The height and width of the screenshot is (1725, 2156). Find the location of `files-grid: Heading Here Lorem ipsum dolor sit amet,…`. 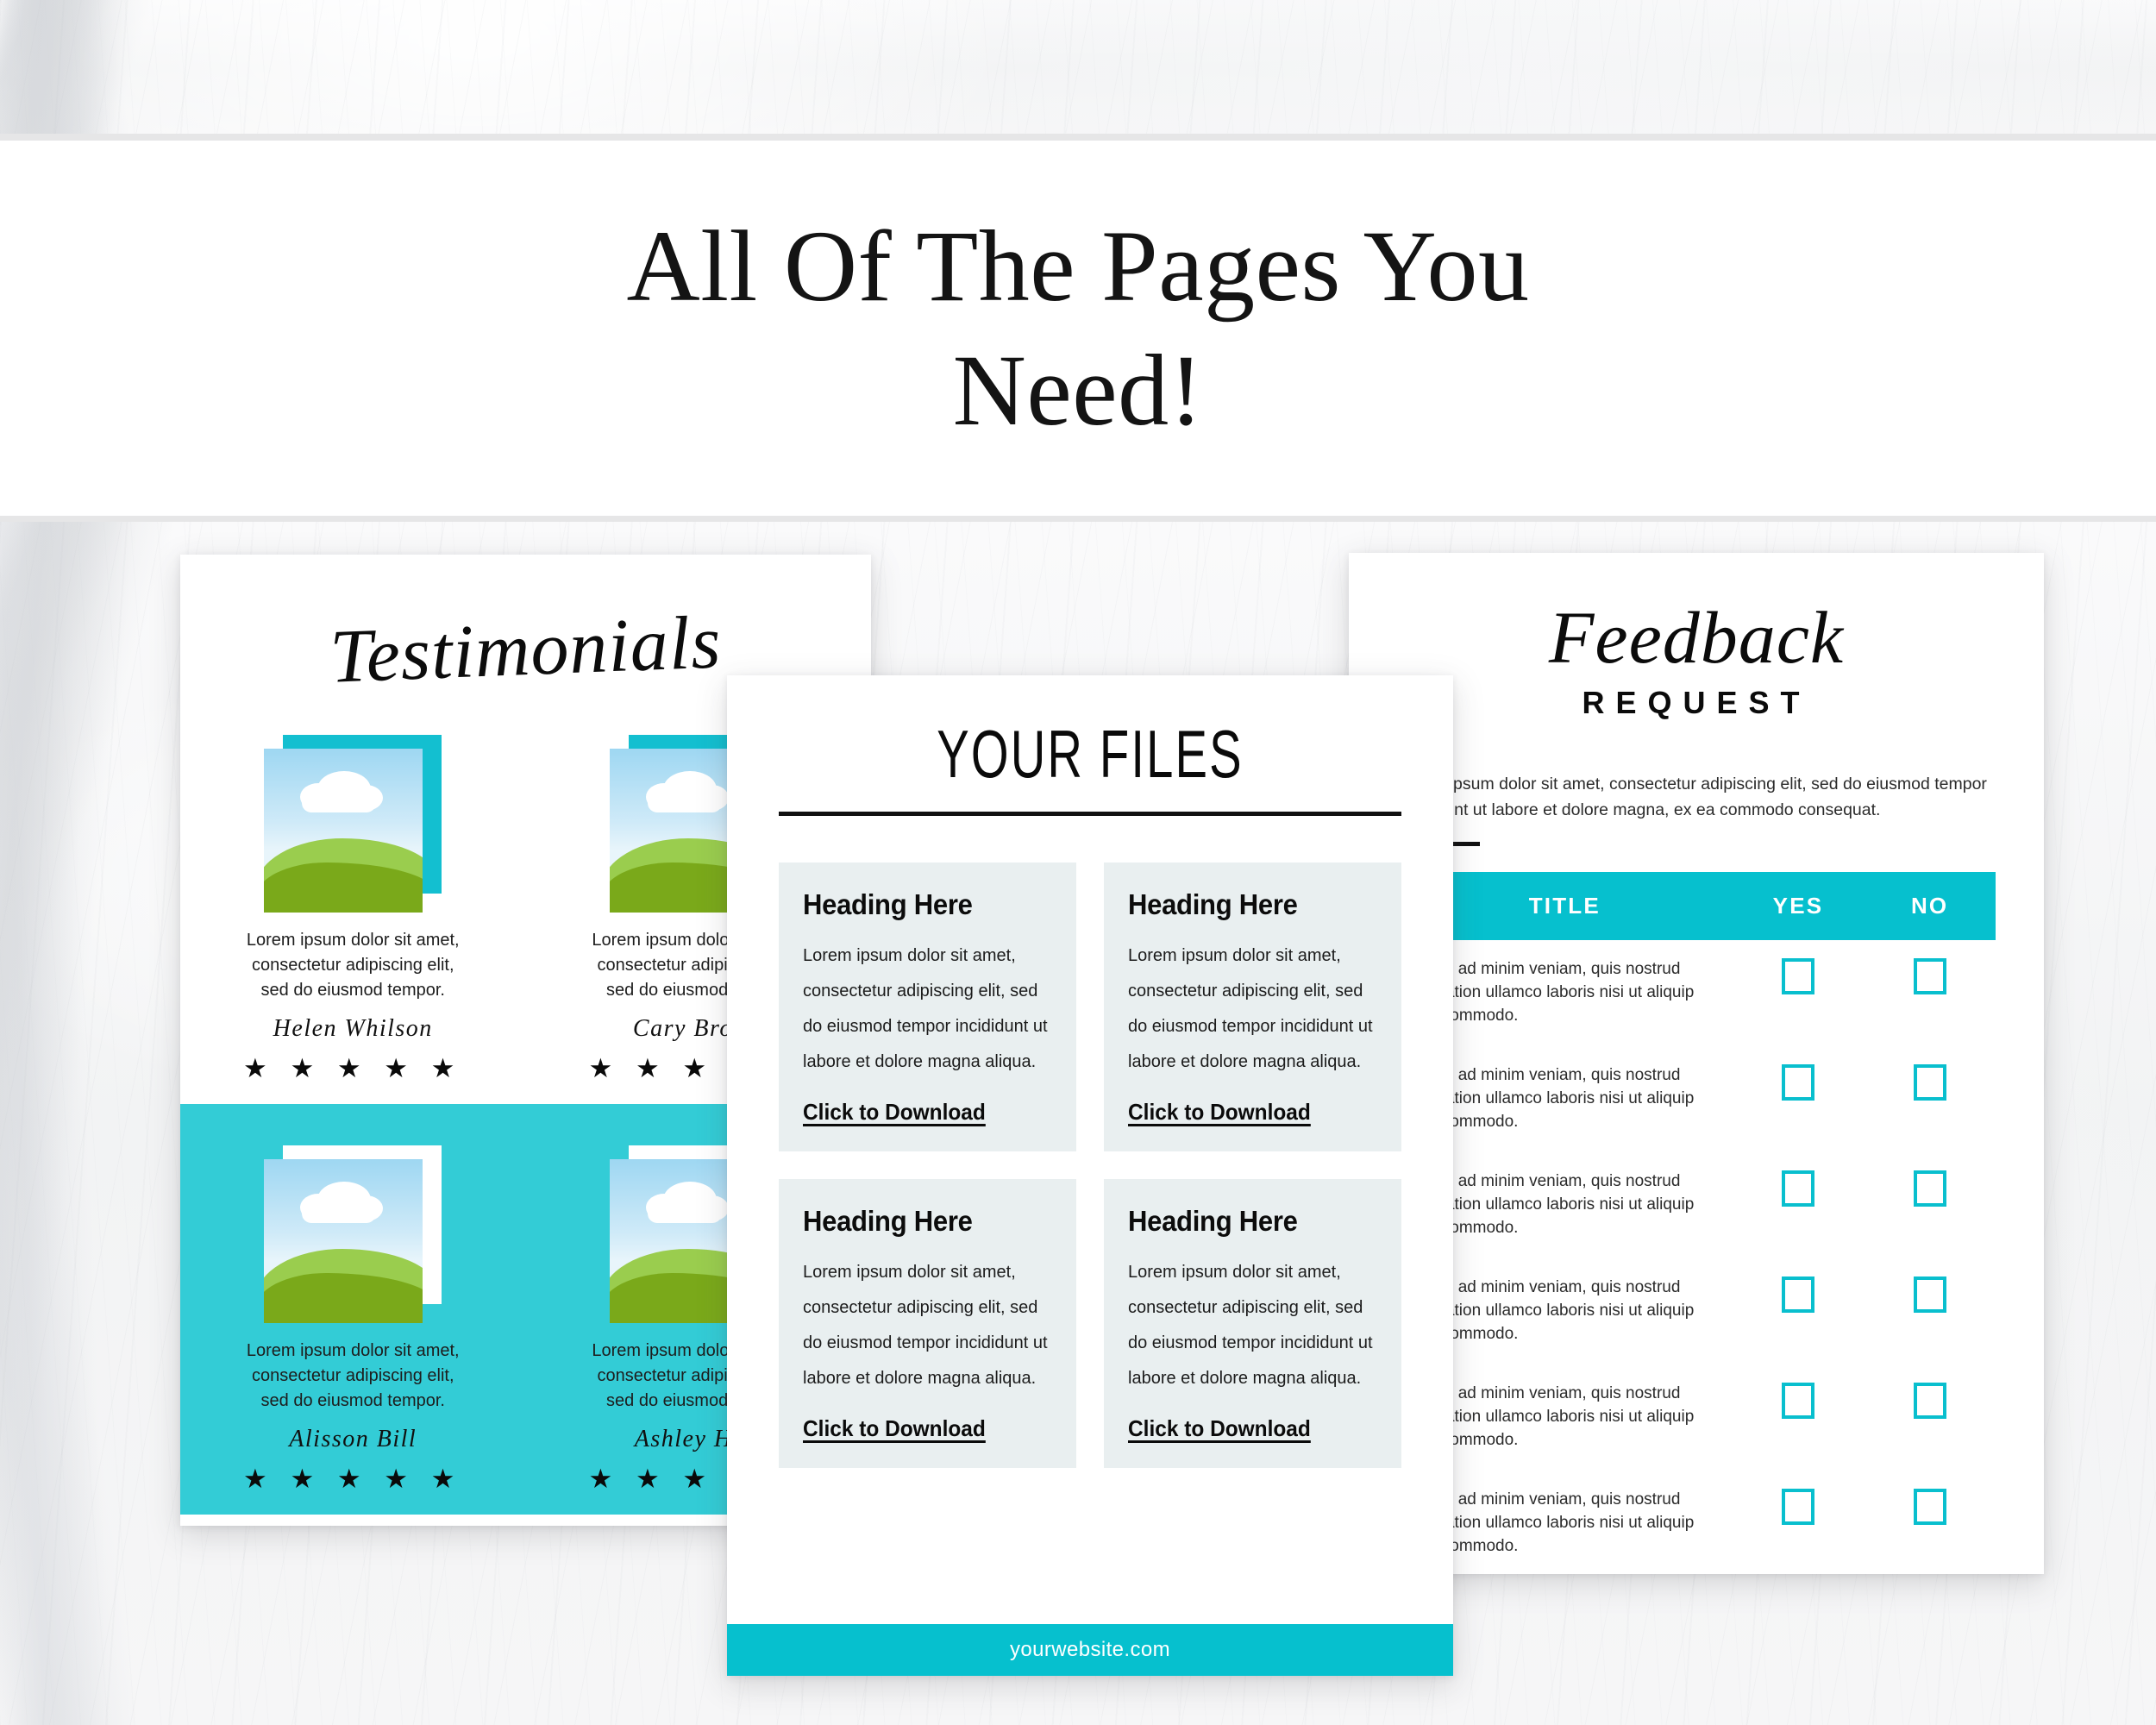

files-grid: Heading Here Lorem ipsum dolor sit amet,… is located at coordinates (1090, 1165).